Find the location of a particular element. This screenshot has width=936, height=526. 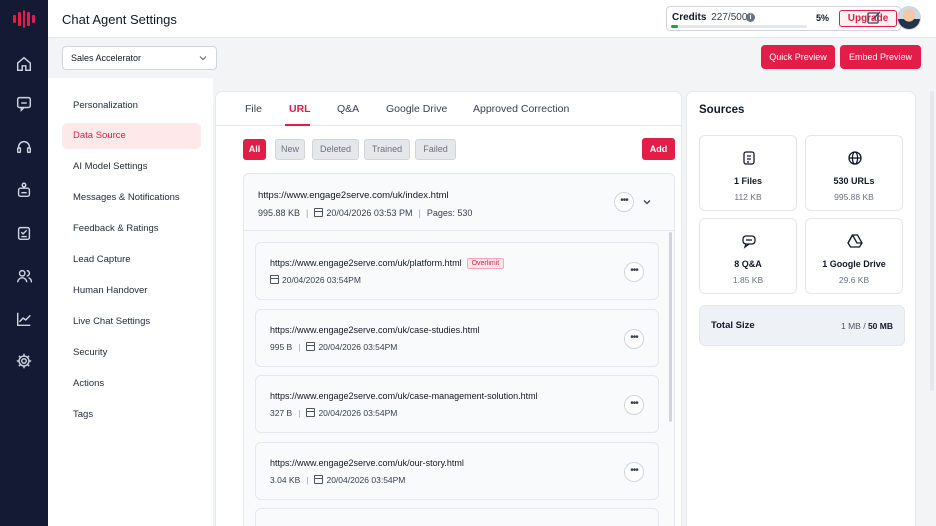

sources-title: Sources is located at coordinates (722, 110).